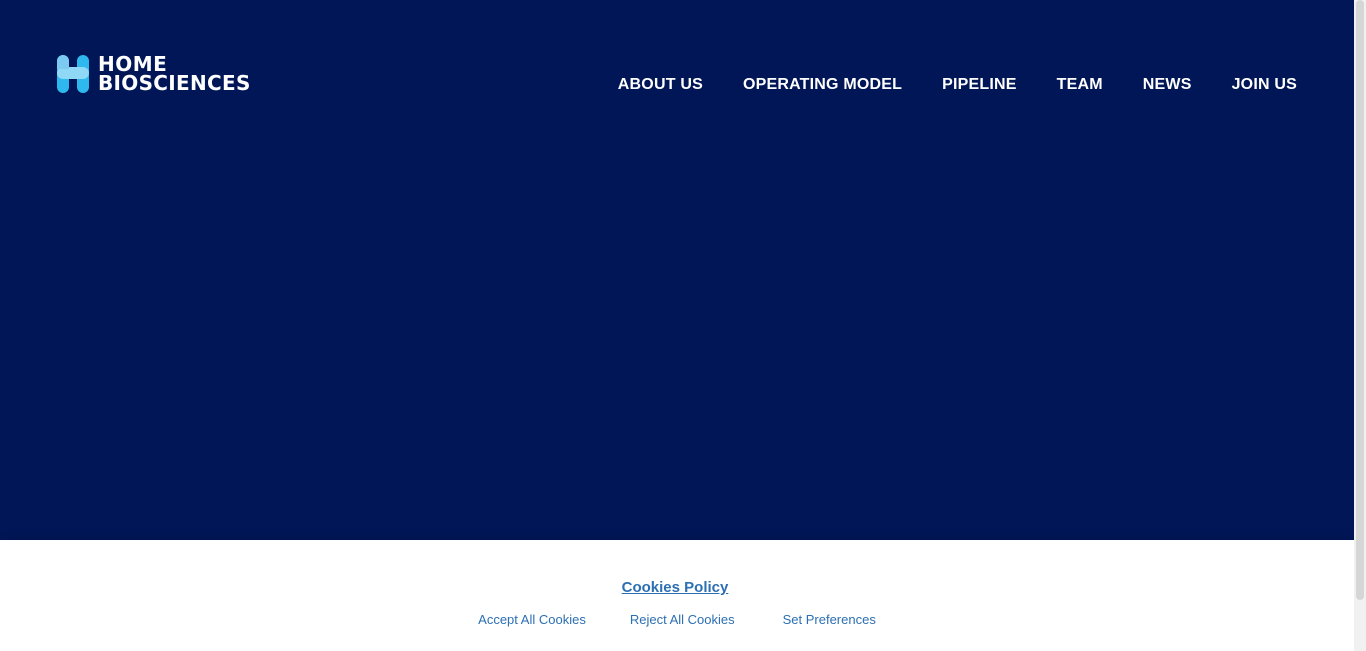 The width and height of the screenshot is (1366, 651). Describe the element at coordinates (1167, 85) in the screenshot. I see `nav-item-news: NEWS` at that location.